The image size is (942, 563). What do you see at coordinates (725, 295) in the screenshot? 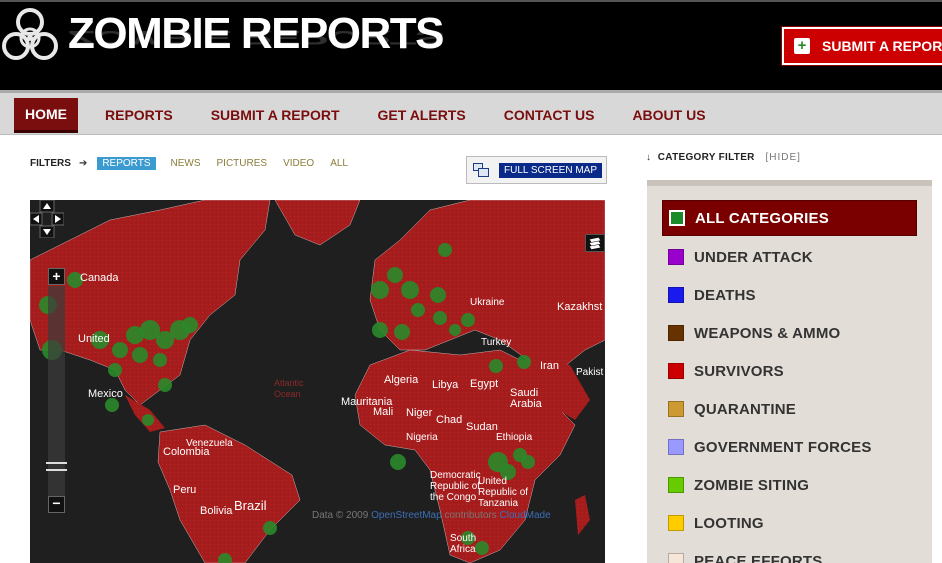
I see `category-label: DEATHS` at bounding box center [725, 295].